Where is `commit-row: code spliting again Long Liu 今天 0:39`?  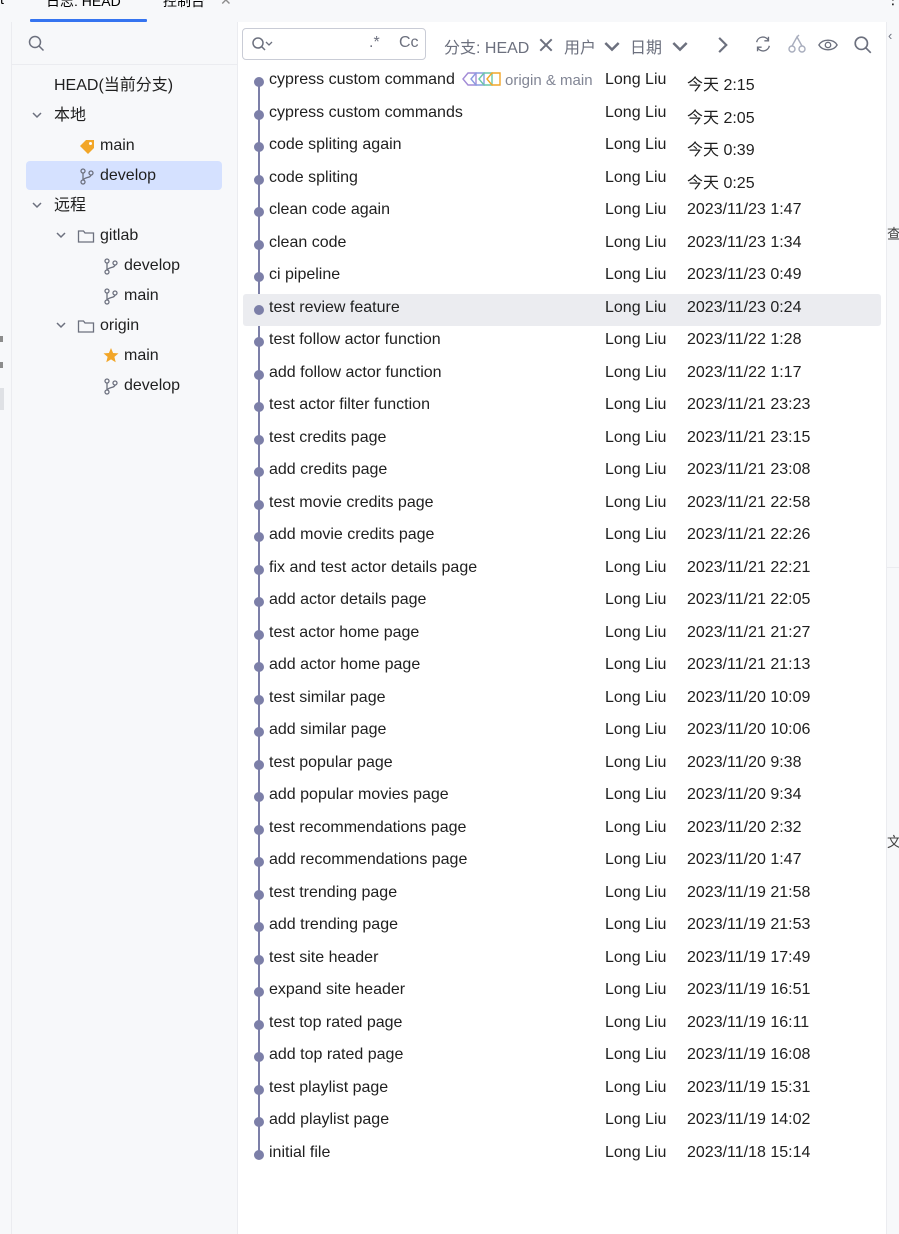 commit-row: code spliting again Long Liu 今天 0:39 is located at coordinates (562, 147).